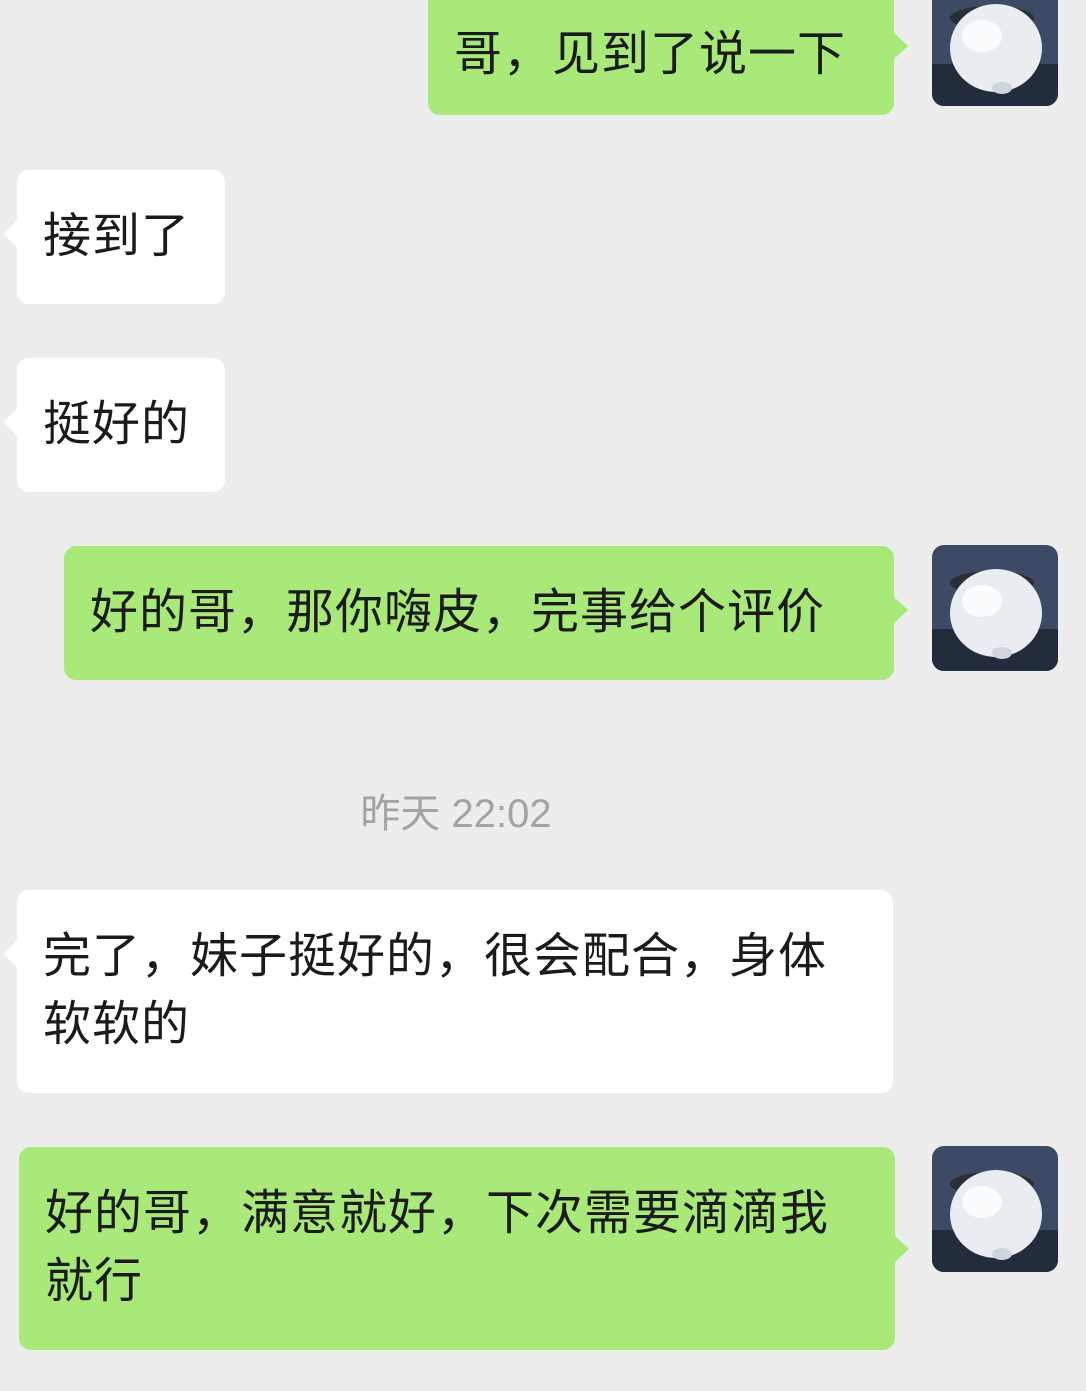 The image size is (1086, 1391). I want to click on message-text: 好的哥，满意就好，下次需要滴滴我就行, so click(437, 1247).